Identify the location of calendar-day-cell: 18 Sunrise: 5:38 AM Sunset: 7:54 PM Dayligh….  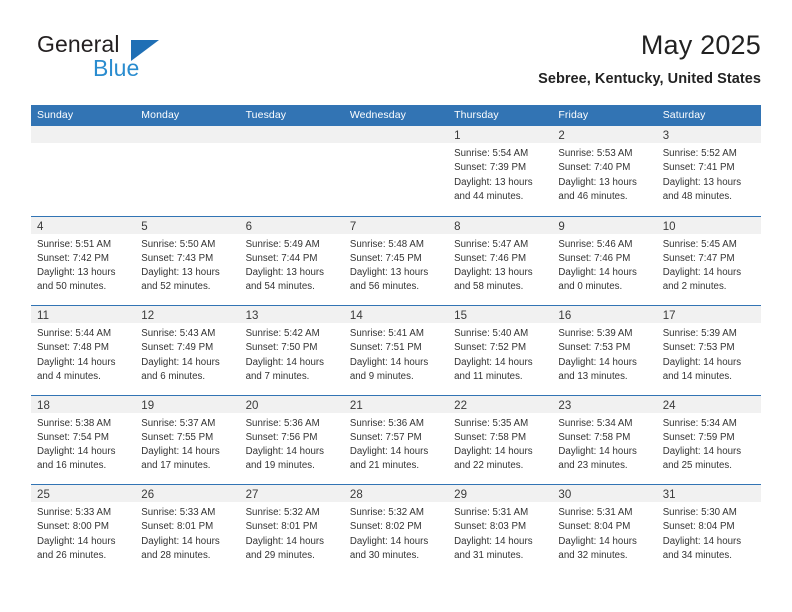
(83, 439).